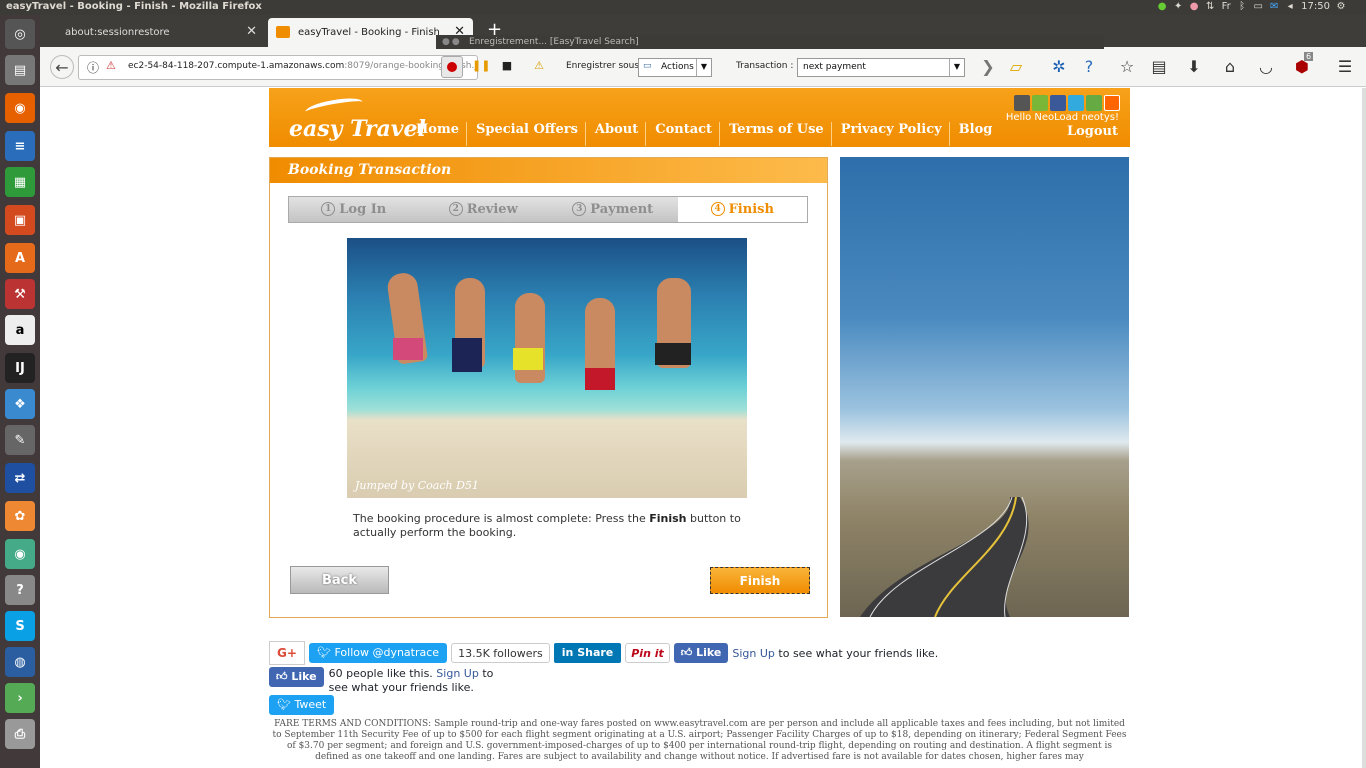 This screenshot has height=768, width=1366. I want to click on bluetooth-icon: ᛒ, so click(1242, 6).